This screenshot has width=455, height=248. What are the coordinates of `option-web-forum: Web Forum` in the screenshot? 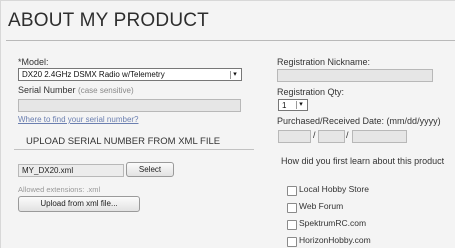 It's located at (321, 206).